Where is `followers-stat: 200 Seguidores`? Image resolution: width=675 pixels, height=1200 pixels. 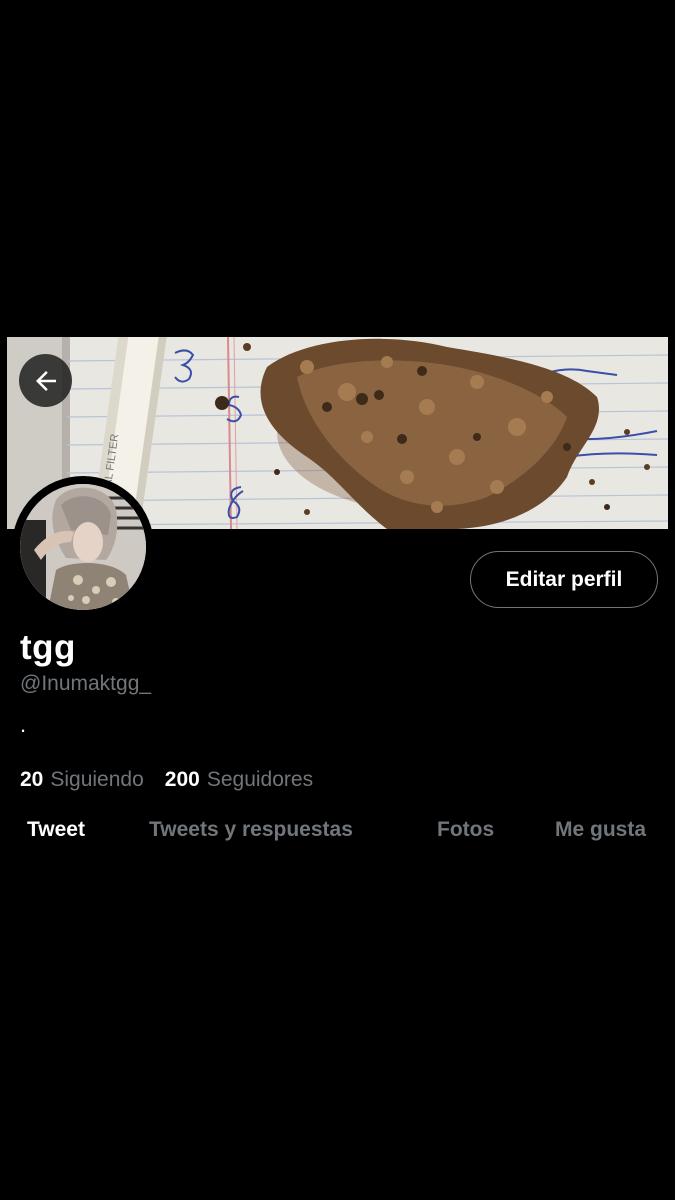 followers-stat: 200 Seguidores is located at coordinates (239, 780).